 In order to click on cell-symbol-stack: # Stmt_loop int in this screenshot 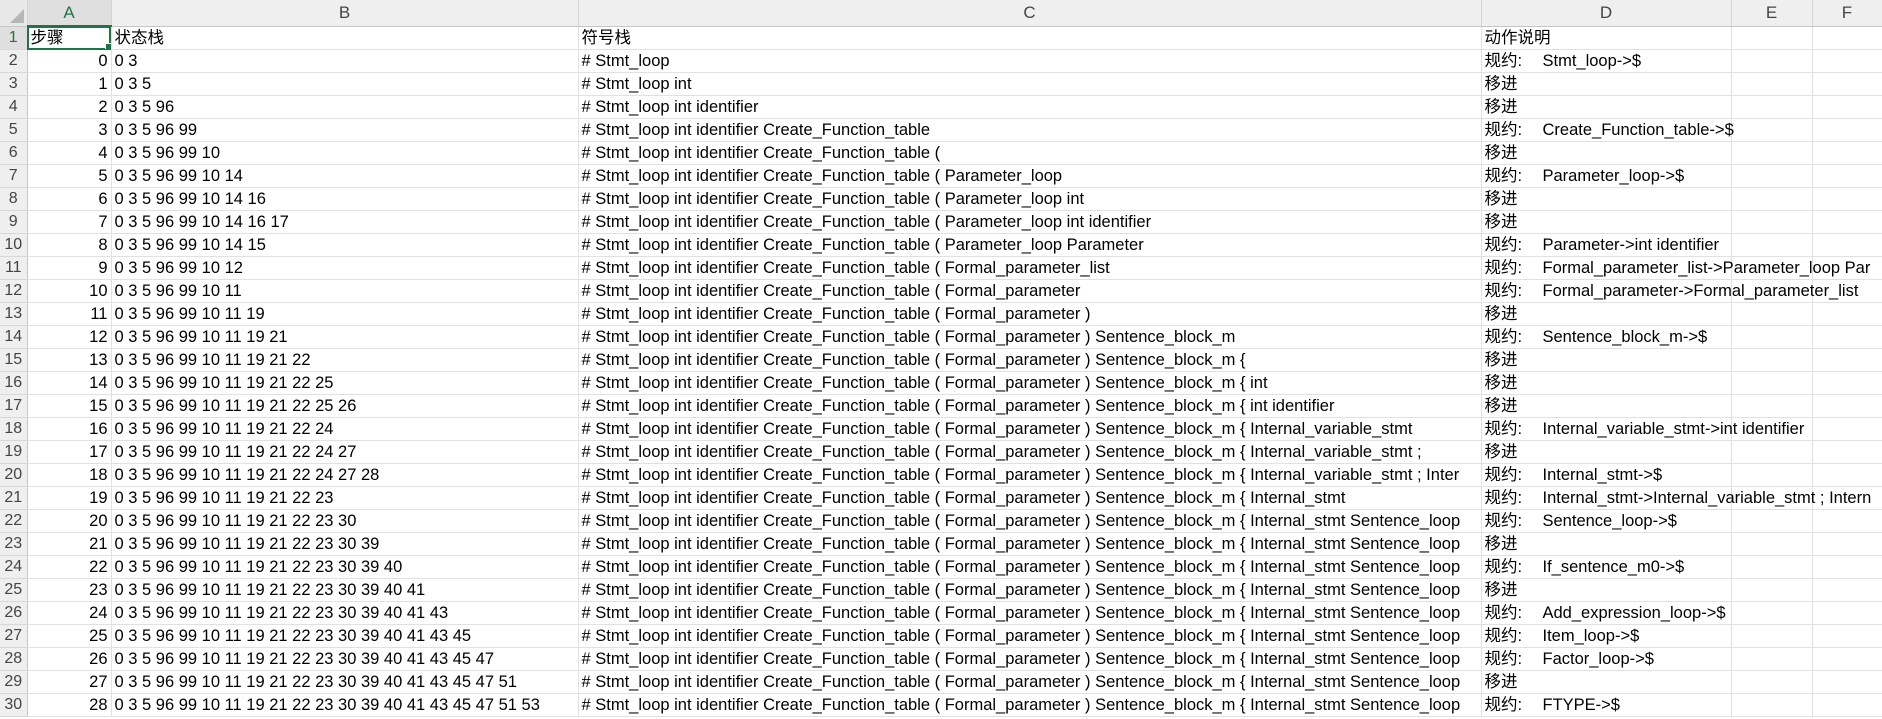, I will do `click(1030, 84)`.